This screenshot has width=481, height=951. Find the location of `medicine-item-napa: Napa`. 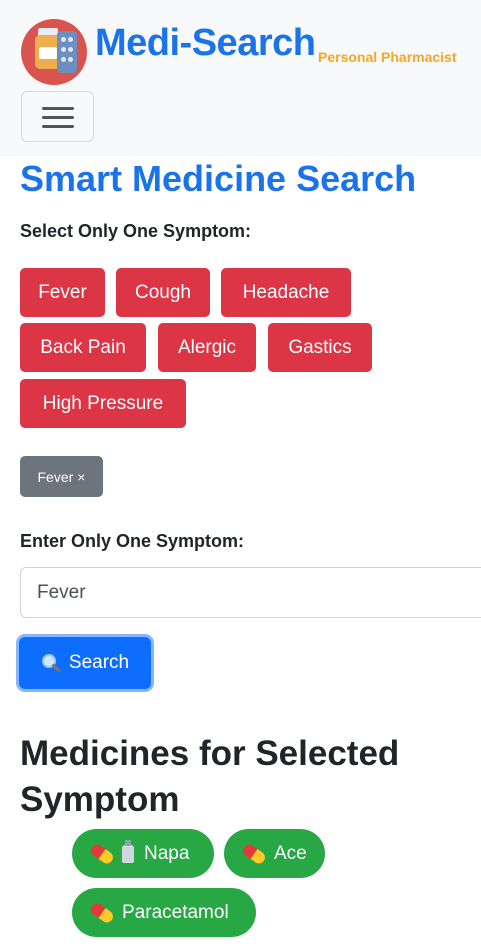

medicine-item-napa: Napa is located at coordinates (143, 853).